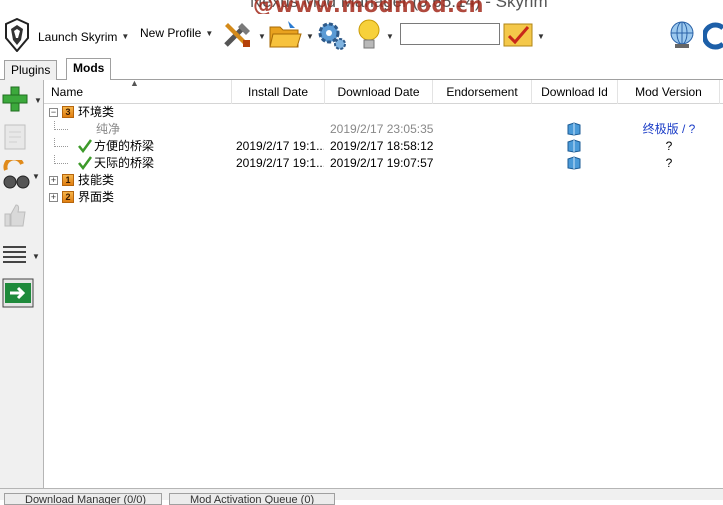 The height and width of the screenshot is (505, 723). Describe the element at coordinates (171, 33) in the screenshot. I see `profile-label: New Profile` at that location.